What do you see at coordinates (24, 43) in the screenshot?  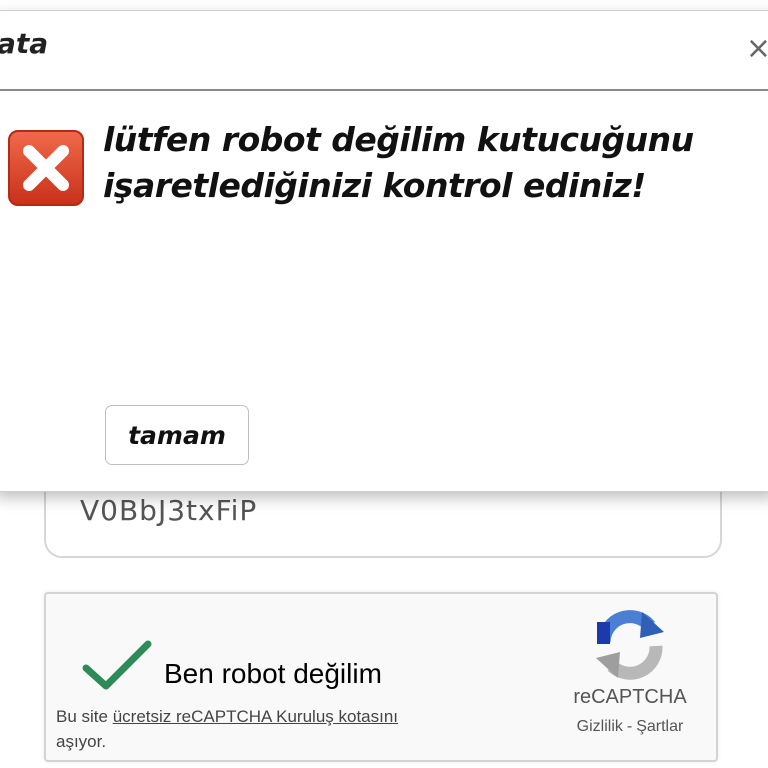 I see `dialog-title: ata` at bounding box center [24, 43].